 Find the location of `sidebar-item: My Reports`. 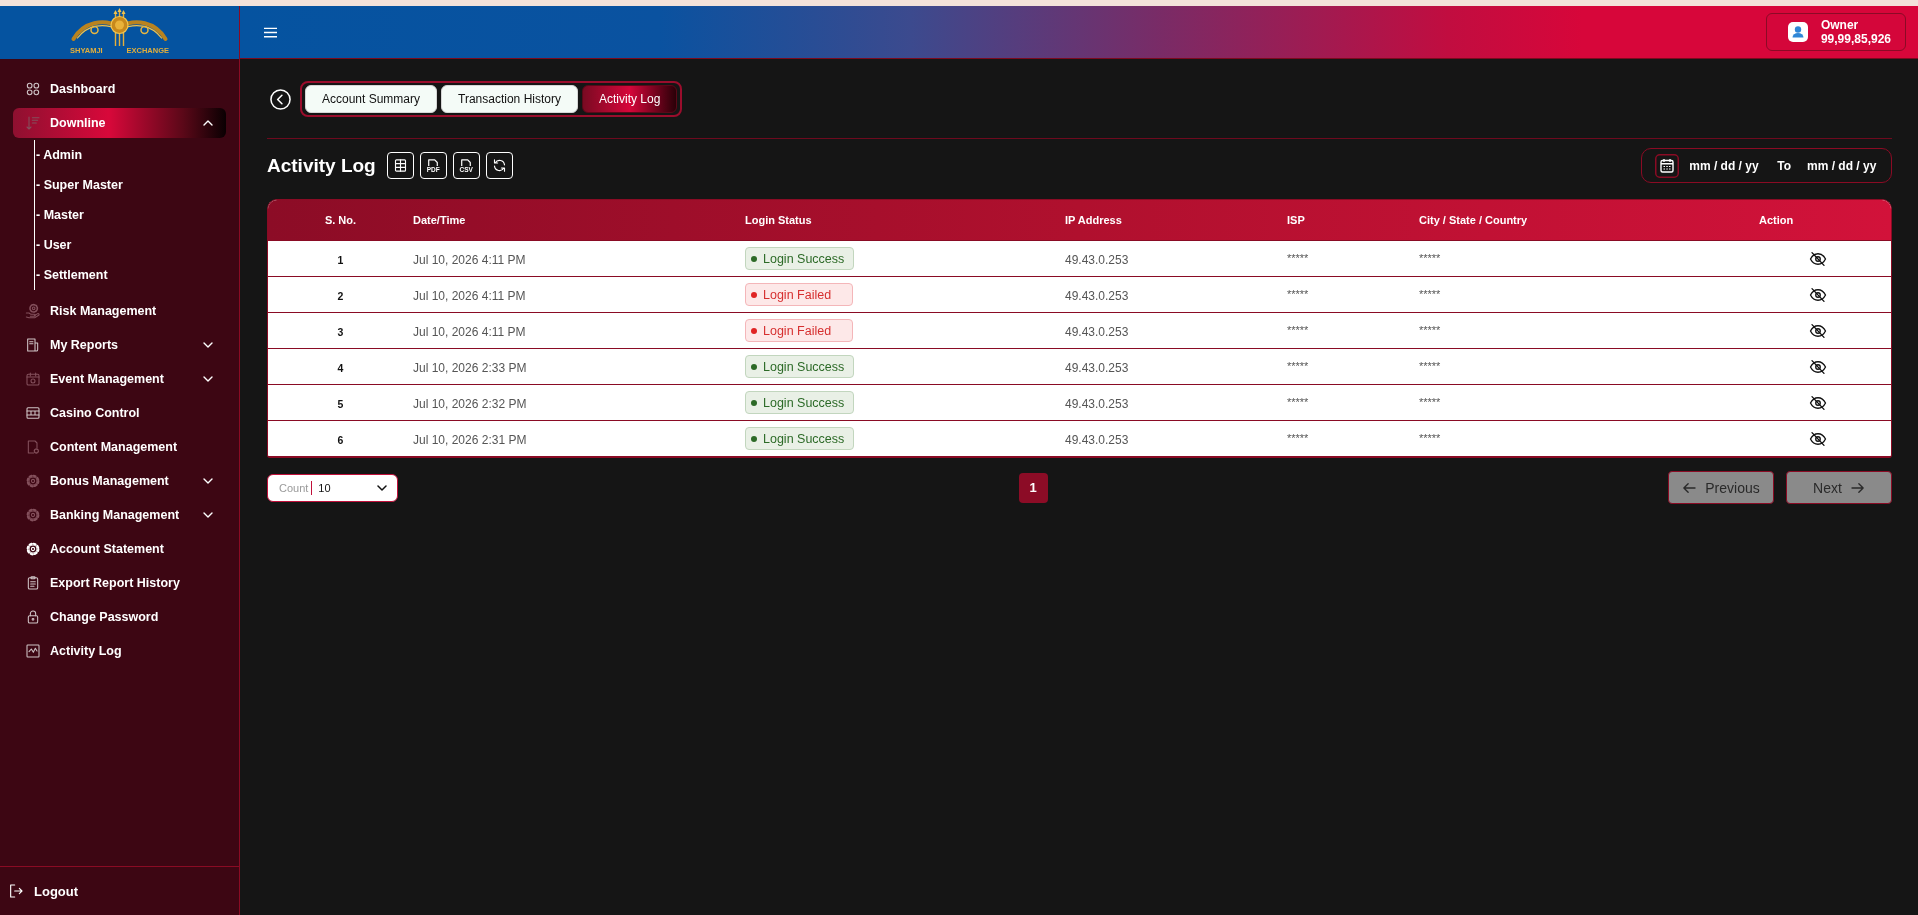

sidebar-item: My Reports is located at coordinates (119, 345).